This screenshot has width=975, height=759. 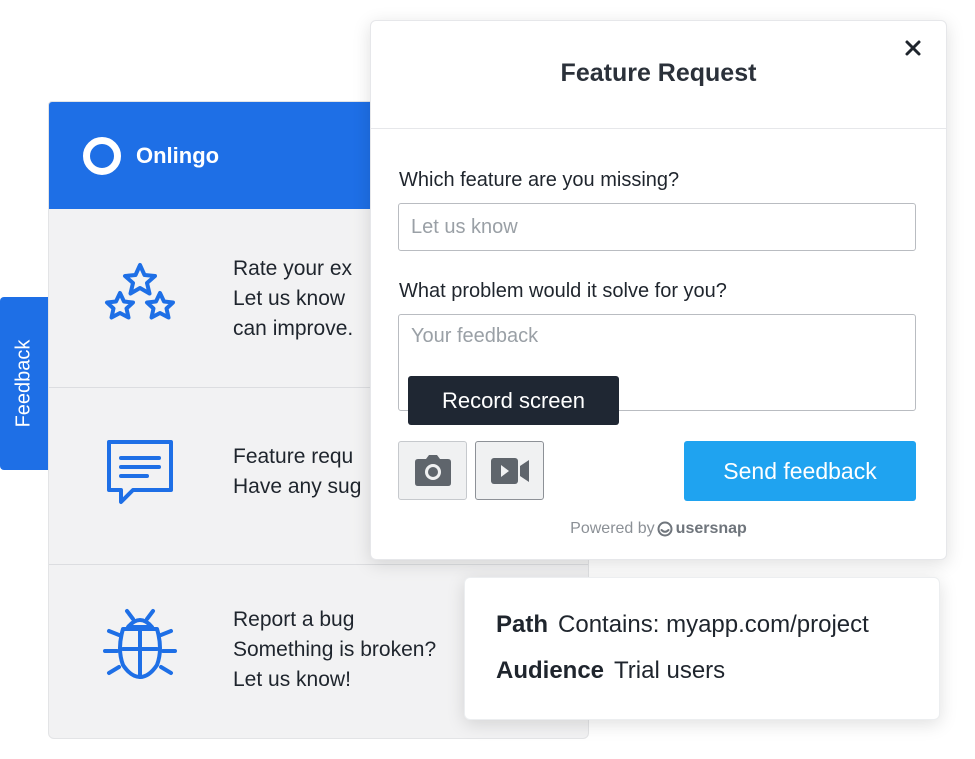 What do you see at coordinates (292, 679) in the screenshot?
I see `menu-item-line: Let us know!` at bounding box center [292, 679].